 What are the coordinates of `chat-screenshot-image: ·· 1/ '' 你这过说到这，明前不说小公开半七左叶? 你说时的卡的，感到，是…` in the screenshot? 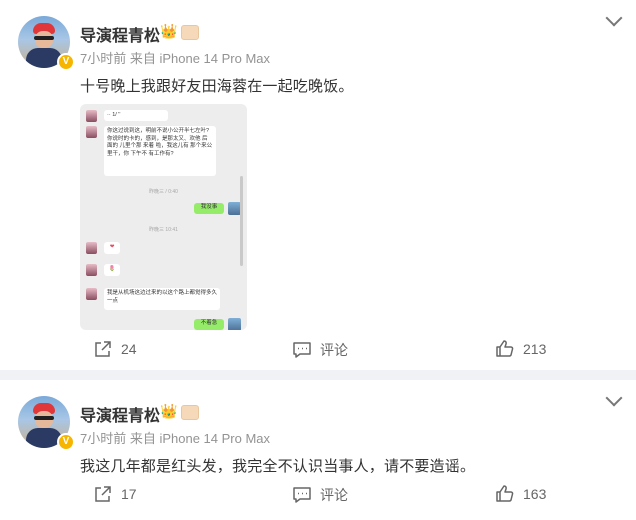 It's located at (163, 217).